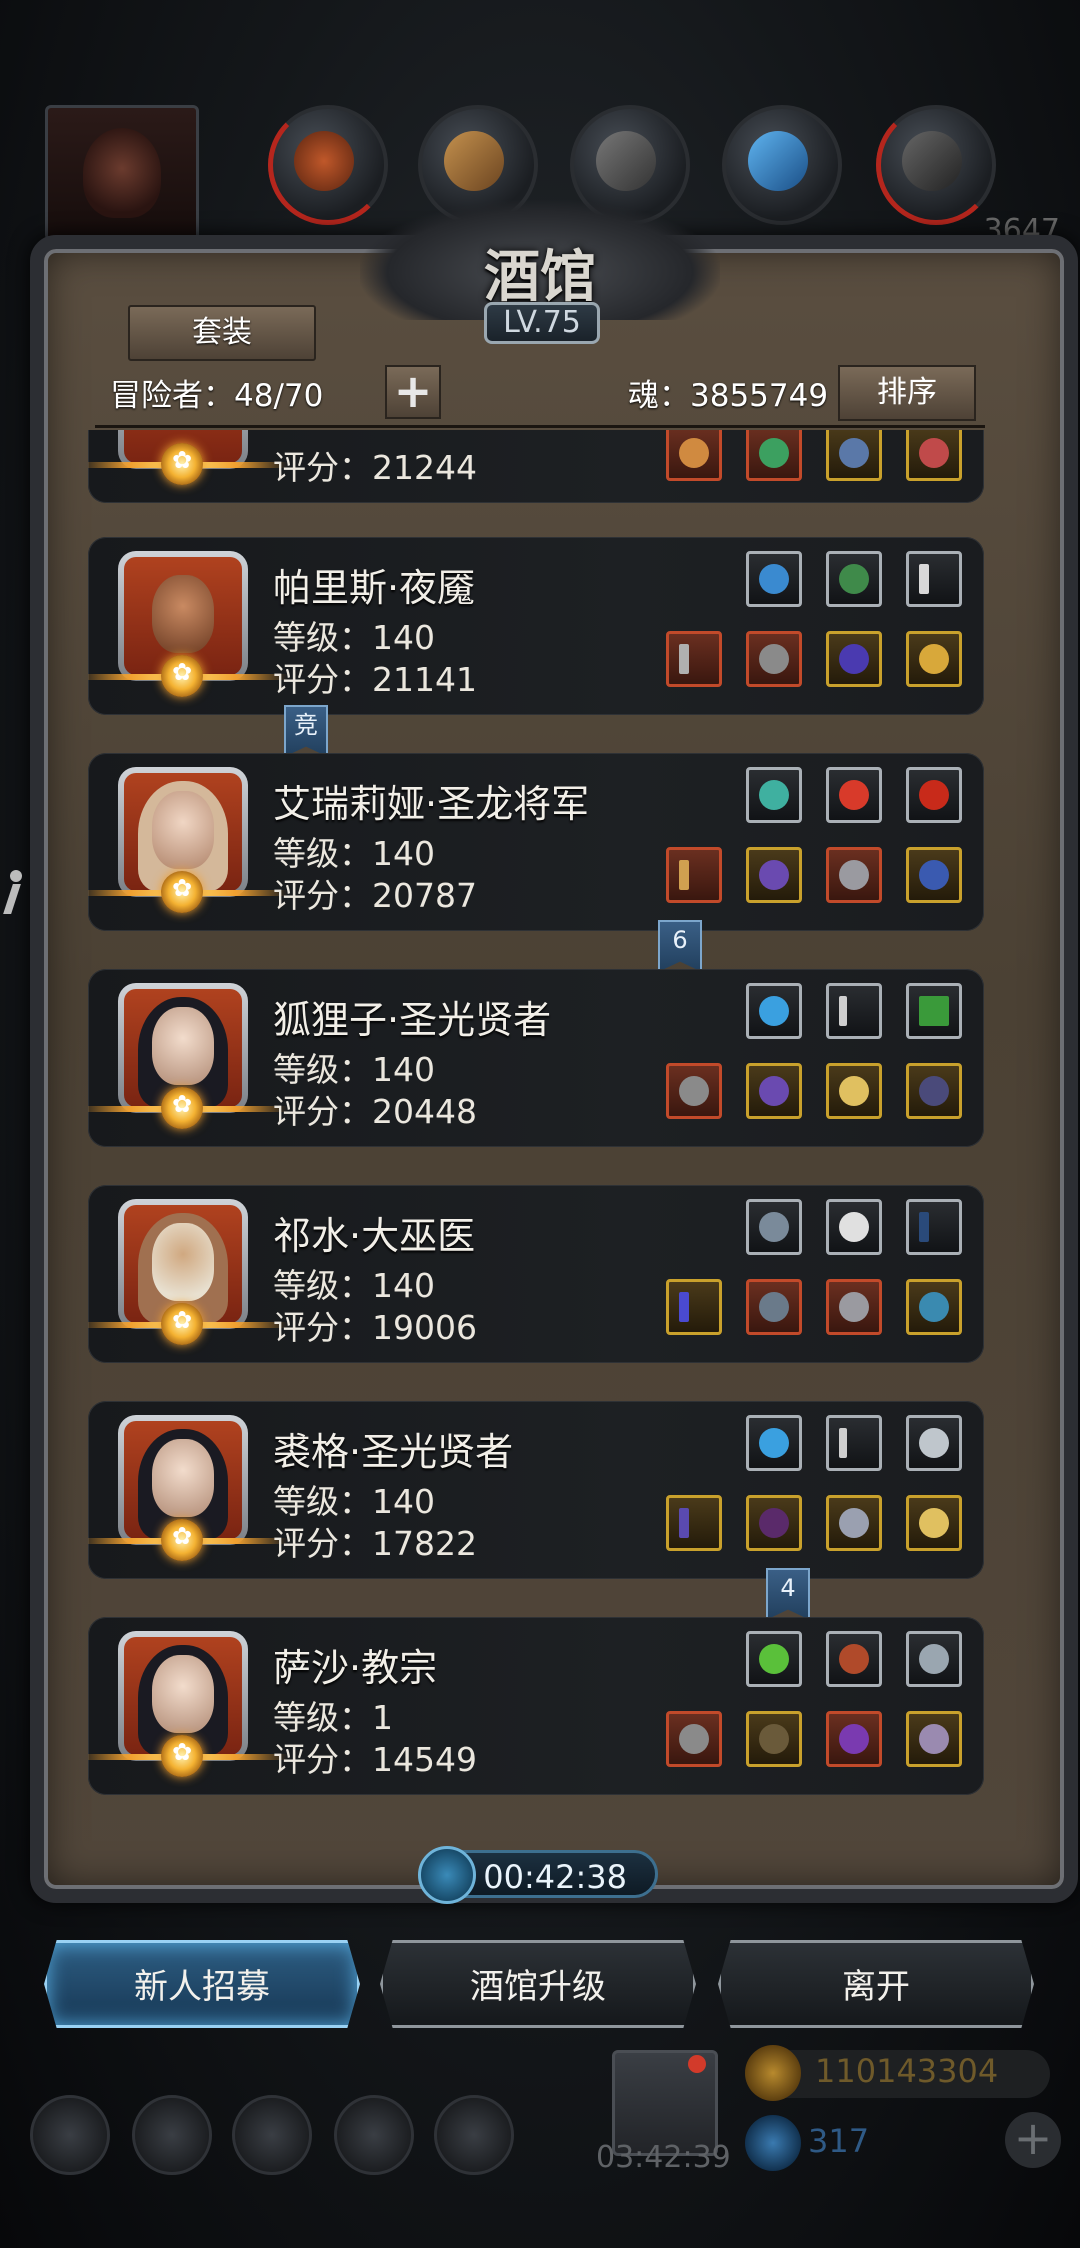 The width and height of the screenshot is (1080, 2248). Describe the element at coordinates (934, 1659) in the screenshot. I see `equip-slot-mask` at that location.